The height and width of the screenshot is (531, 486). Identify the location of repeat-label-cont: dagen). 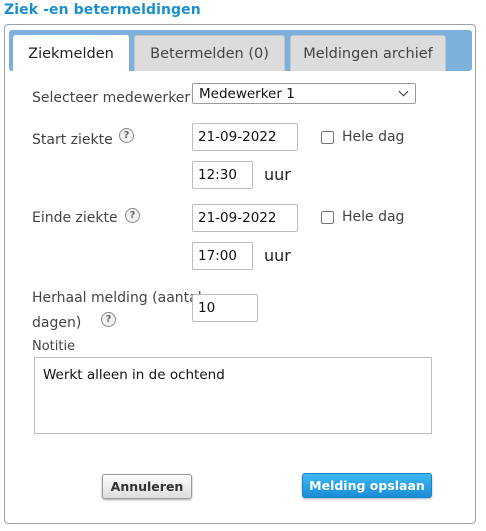
(57, 323).